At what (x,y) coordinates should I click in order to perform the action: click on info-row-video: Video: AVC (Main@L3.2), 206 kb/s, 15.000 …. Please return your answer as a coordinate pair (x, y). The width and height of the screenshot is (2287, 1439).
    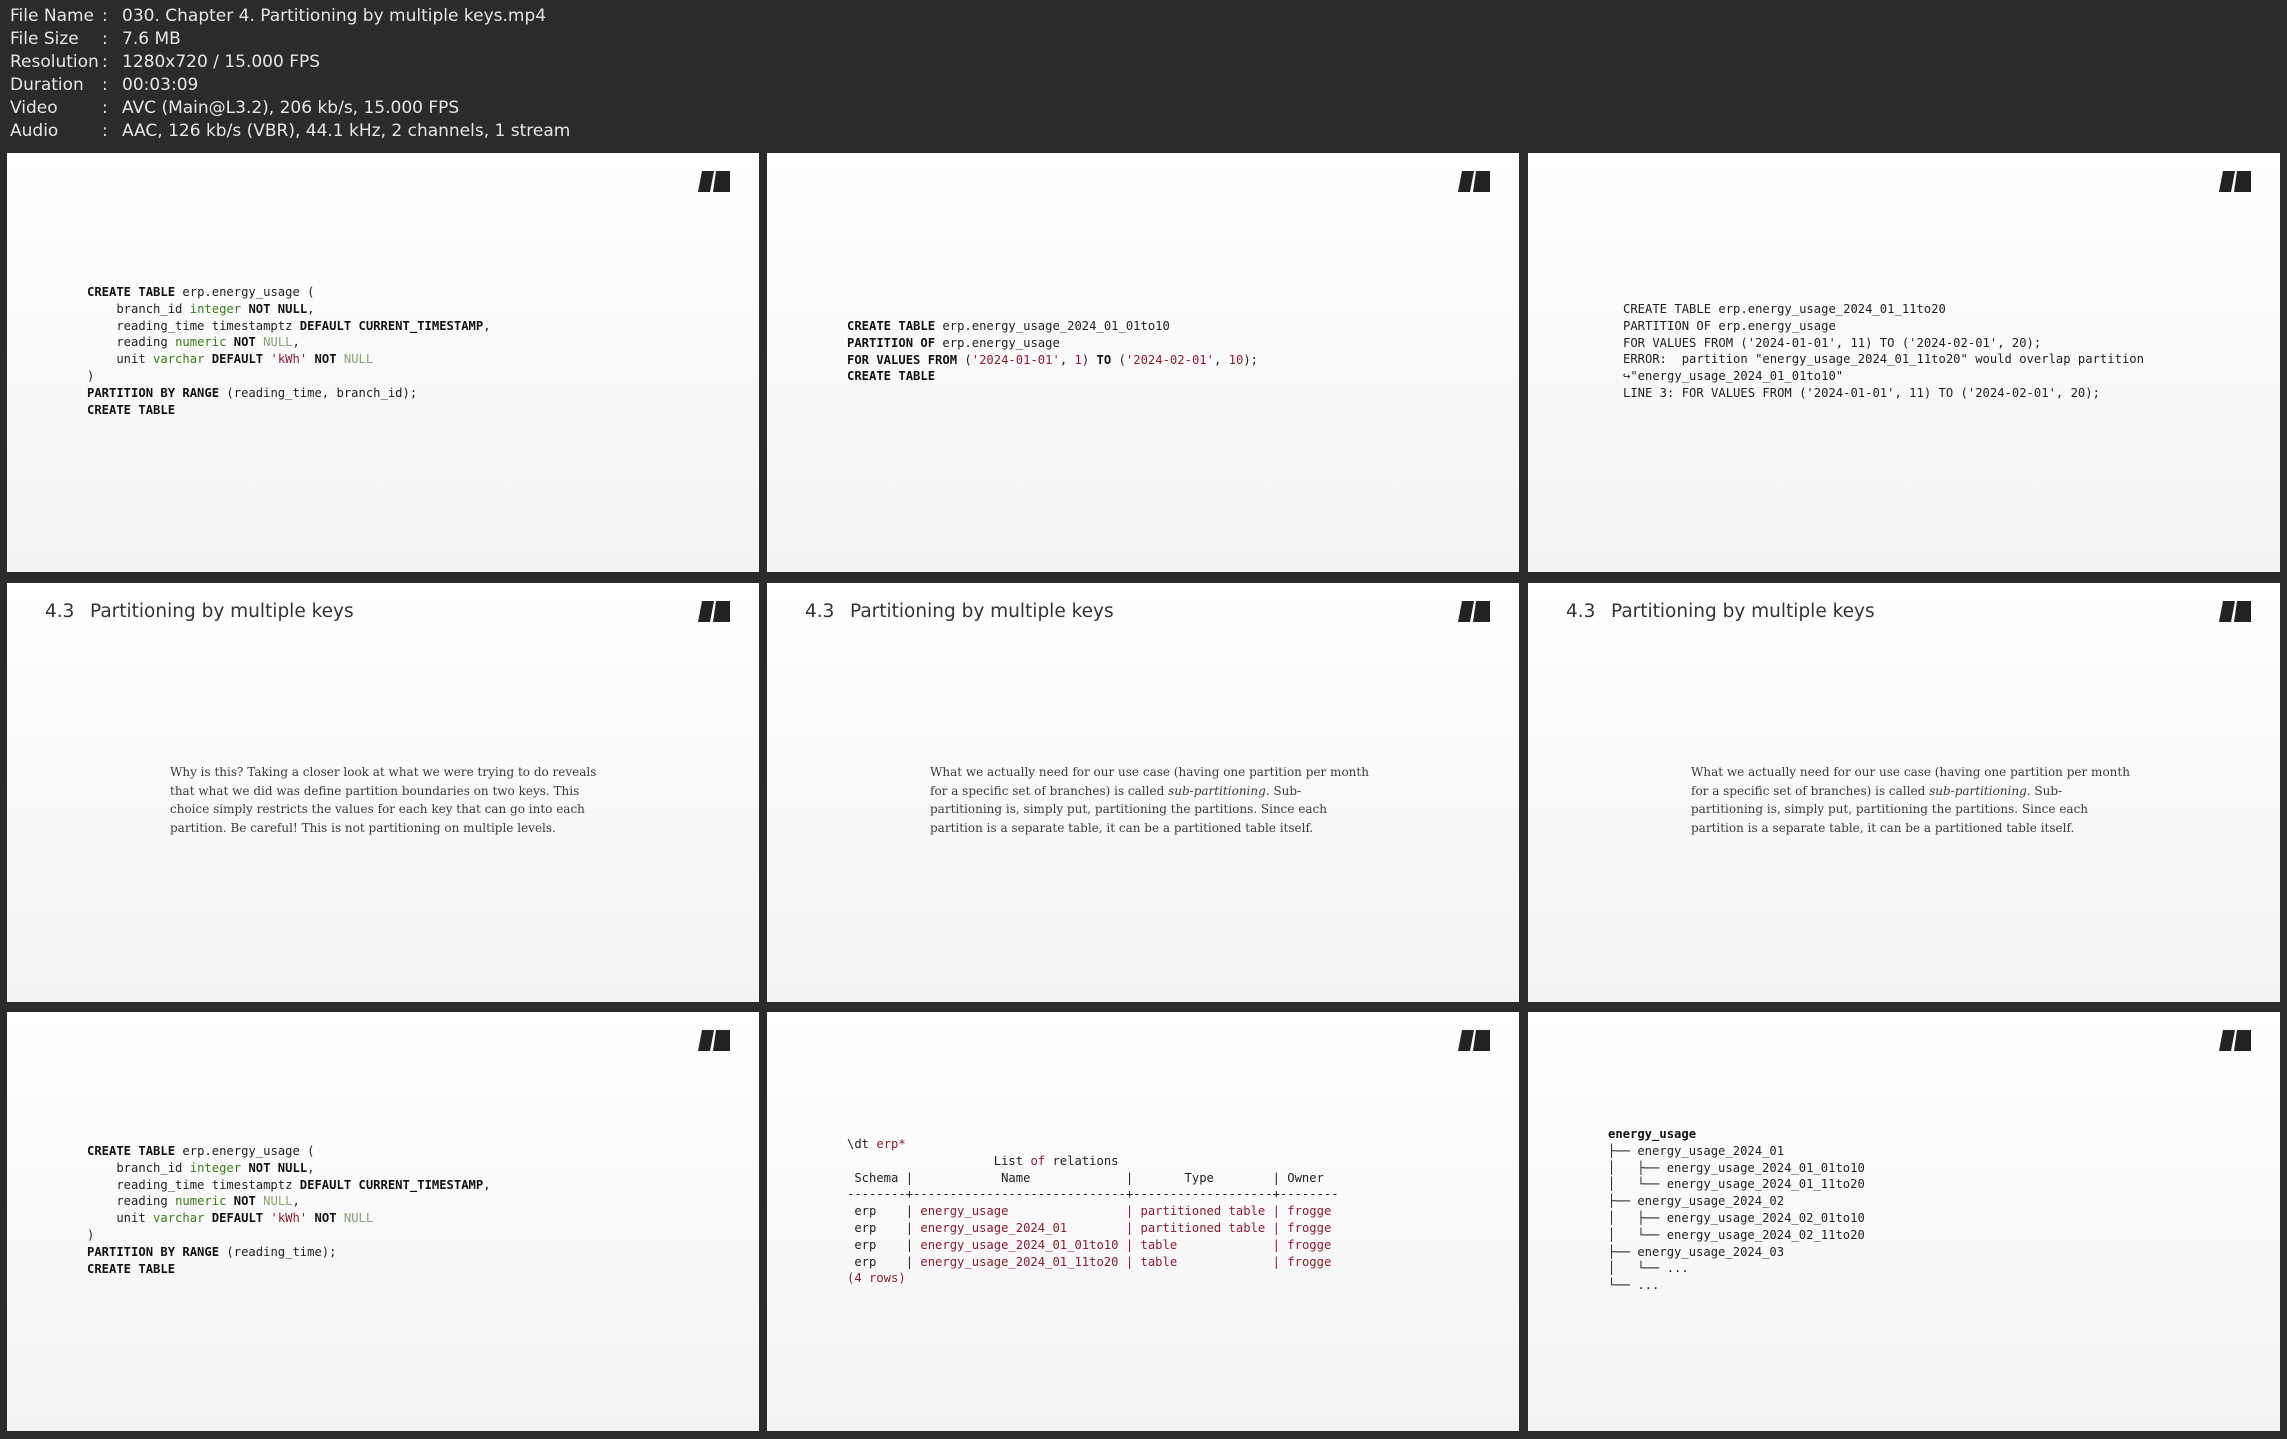
    Looking at the image, I should click on (290, 108).